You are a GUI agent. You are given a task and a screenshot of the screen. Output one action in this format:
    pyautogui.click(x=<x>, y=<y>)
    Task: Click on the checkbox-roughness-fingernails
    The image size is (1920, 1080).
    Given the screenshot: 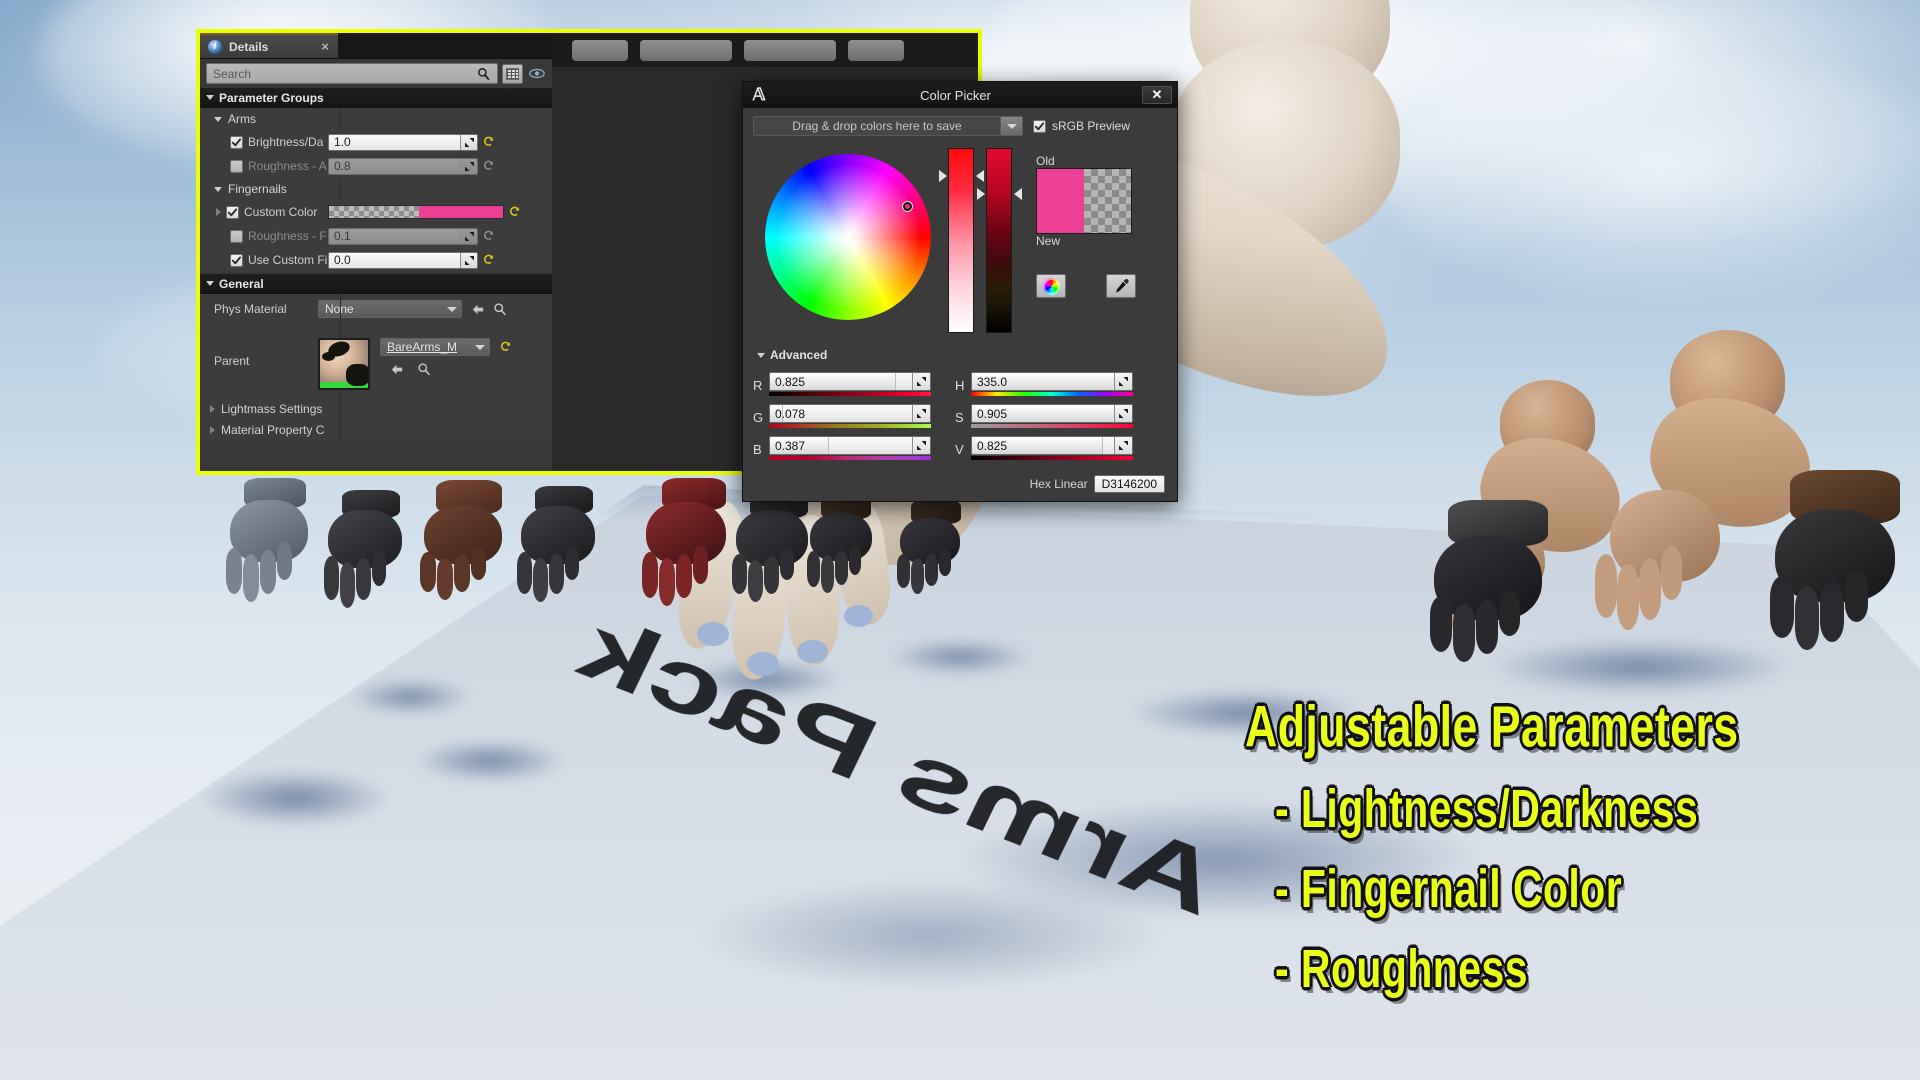 What is the action you would take?
    pyautogui.click(x=236, y=236)
    